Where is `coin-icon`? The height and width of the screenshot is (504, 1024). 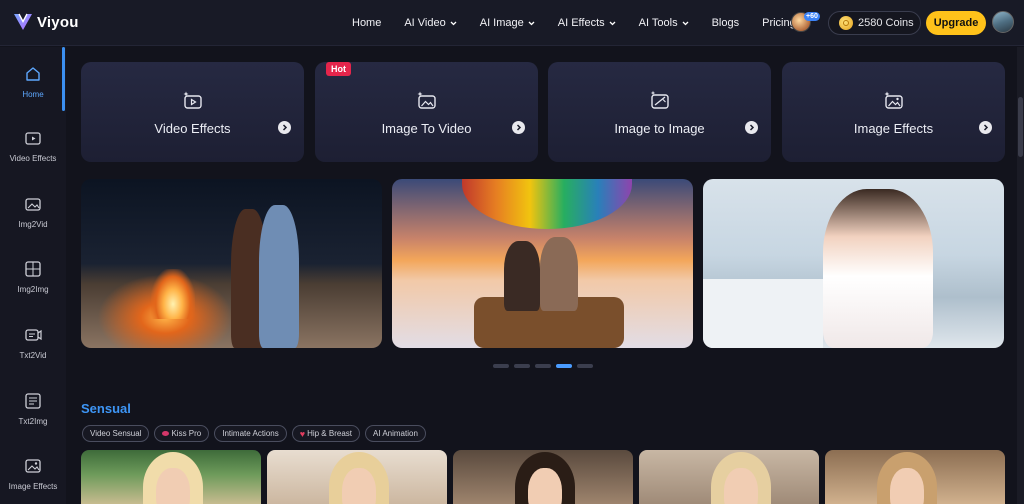
coin-icon is located at coordinates (846, 23).